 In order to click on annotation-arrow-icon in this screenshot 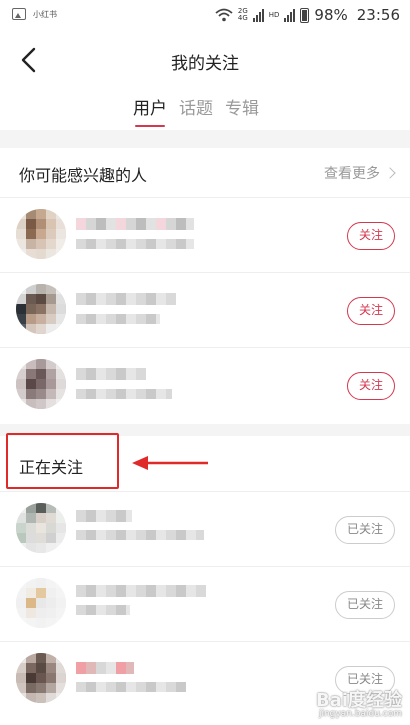, I will do `click(170, 463)`.